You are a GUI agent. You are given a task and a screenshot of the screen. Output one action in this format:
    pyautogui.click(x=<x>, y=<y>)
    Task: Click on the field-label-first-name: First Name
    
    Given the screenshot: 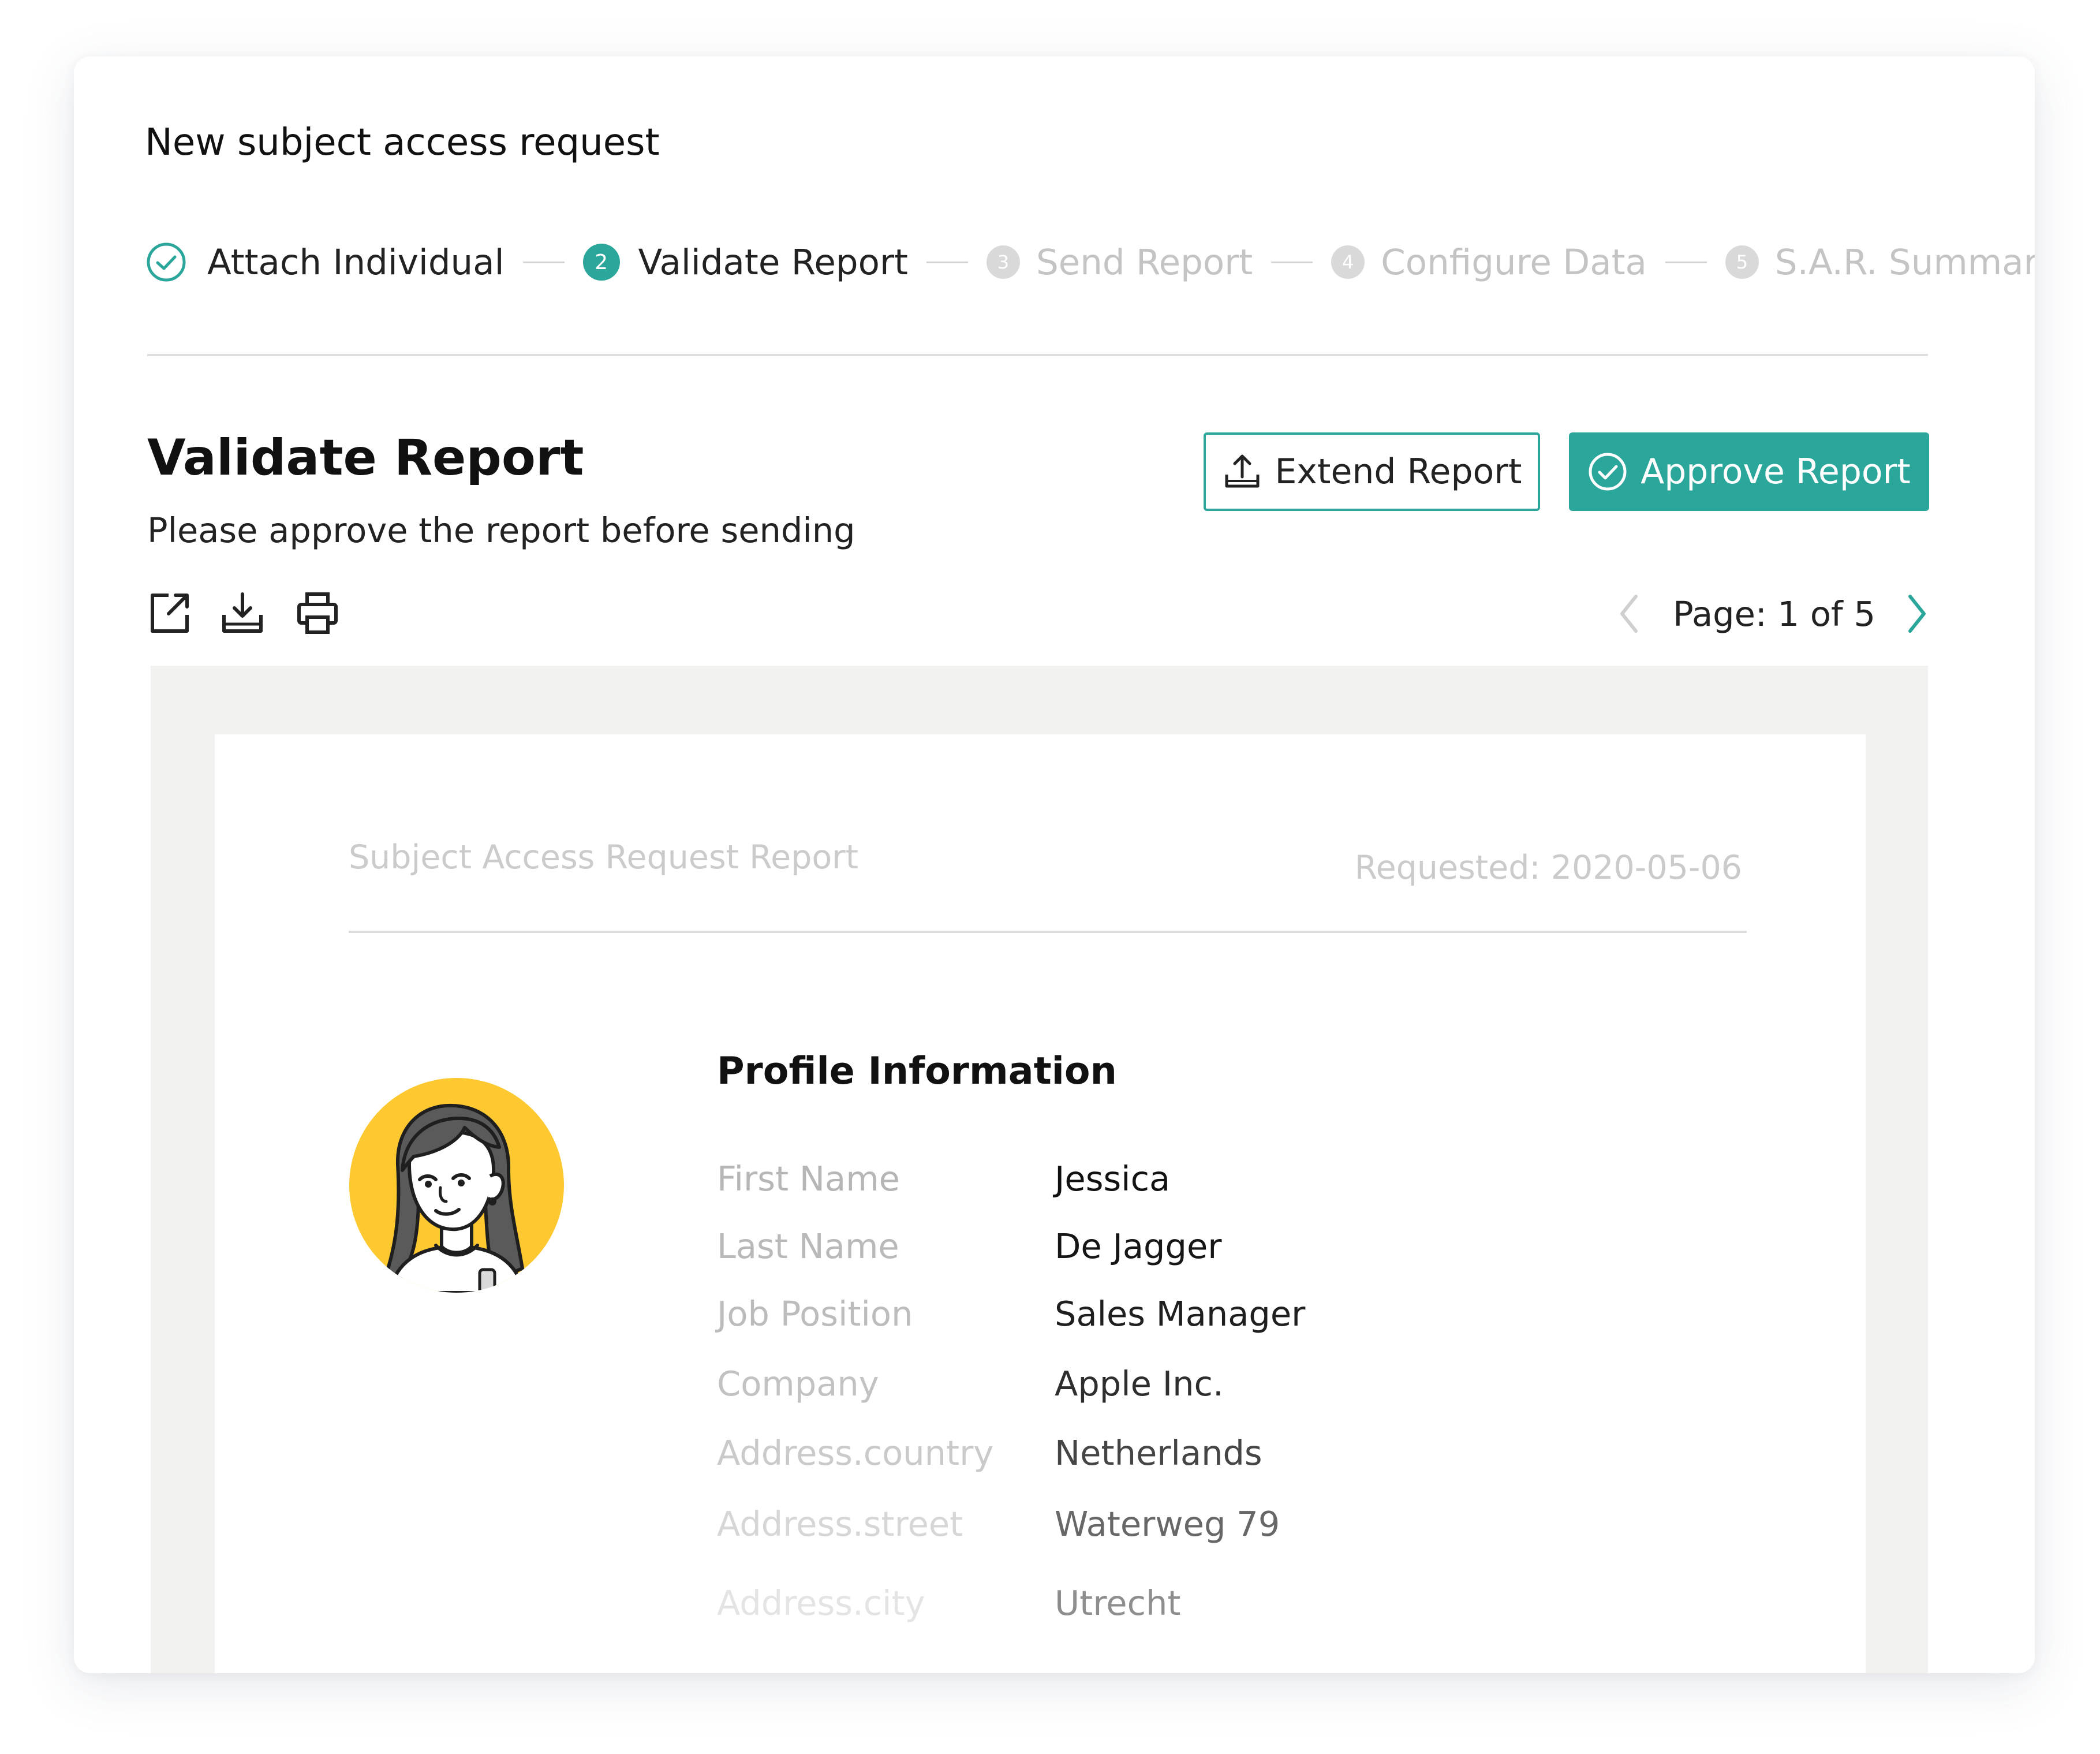 What is the action you would take?
    pyautogui.click(x=808, y=1179)
    